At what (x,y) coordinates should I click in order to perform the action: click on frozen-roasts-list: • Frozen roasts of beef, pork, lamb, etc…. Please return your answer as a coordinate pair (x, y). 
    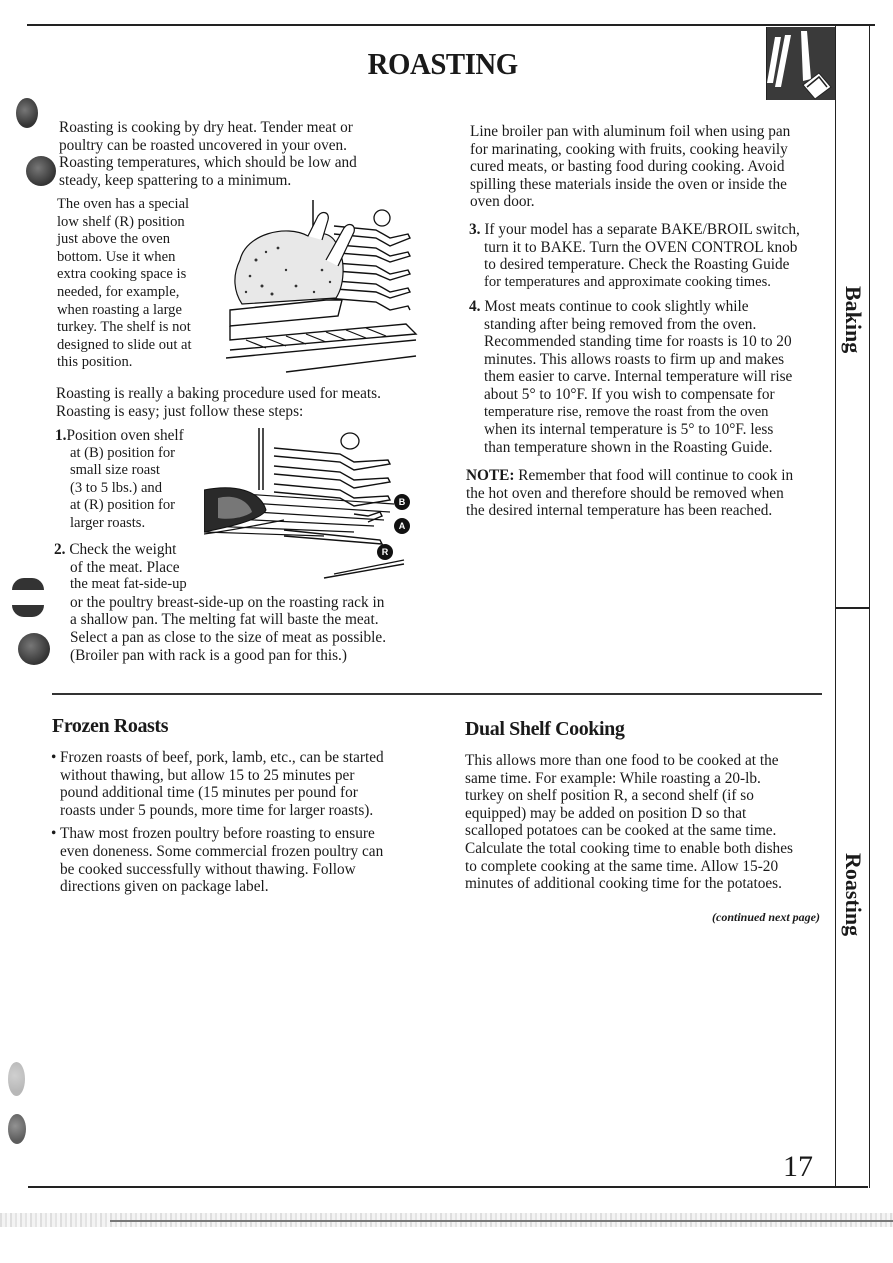
    Looking at the image, I should click on (241, 822).